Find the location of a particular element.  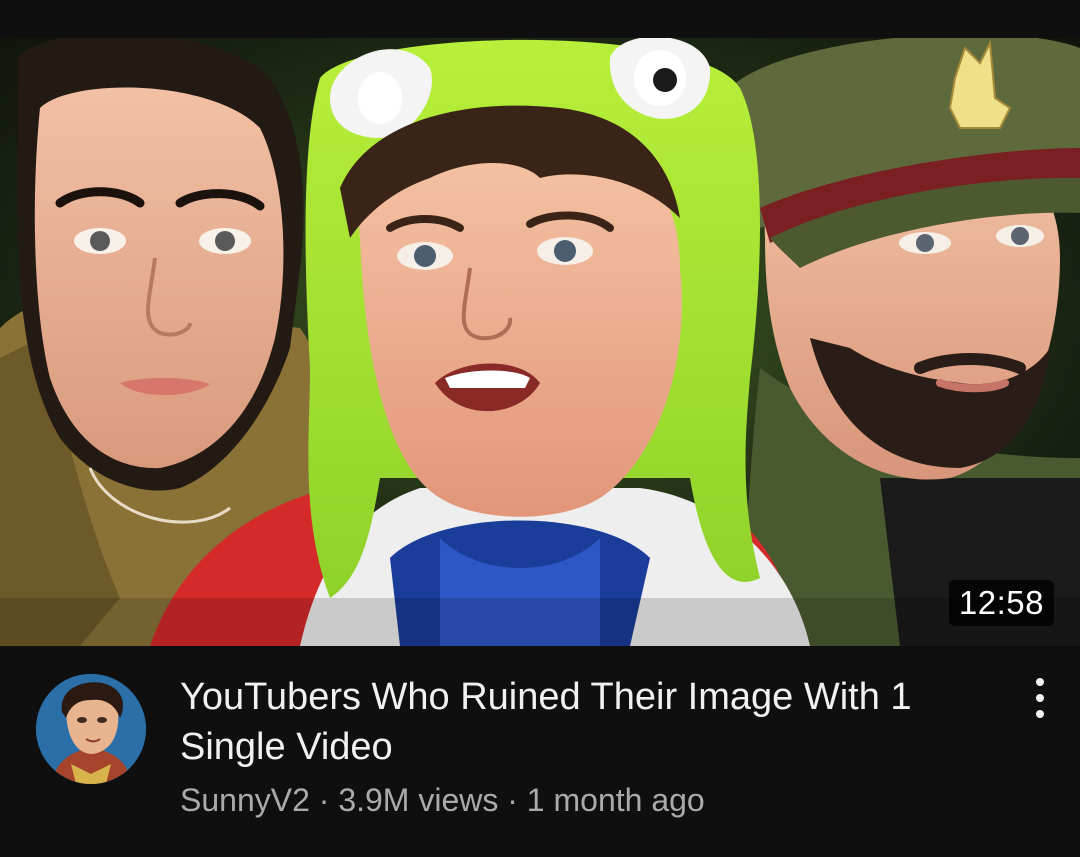

upload-age: 1 month ago is located at coordinates (615, 800).